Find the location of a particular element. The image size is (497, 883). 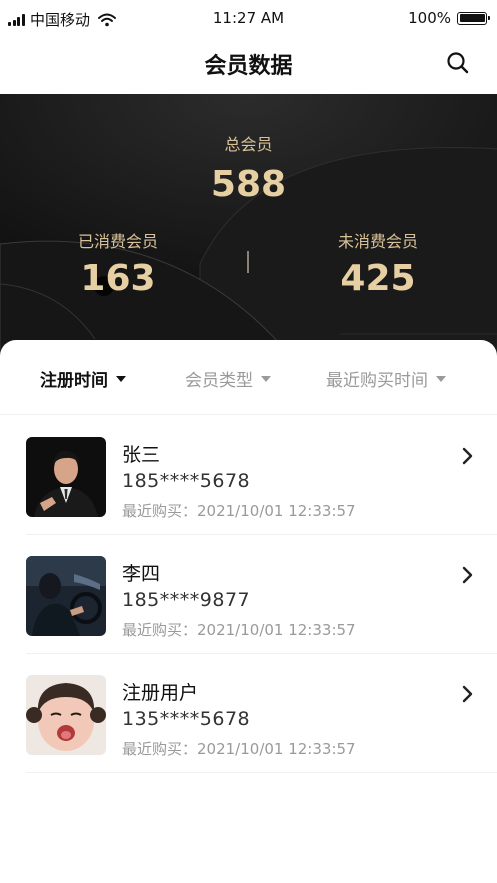

stats-divider is located at coordinates (248, 262).